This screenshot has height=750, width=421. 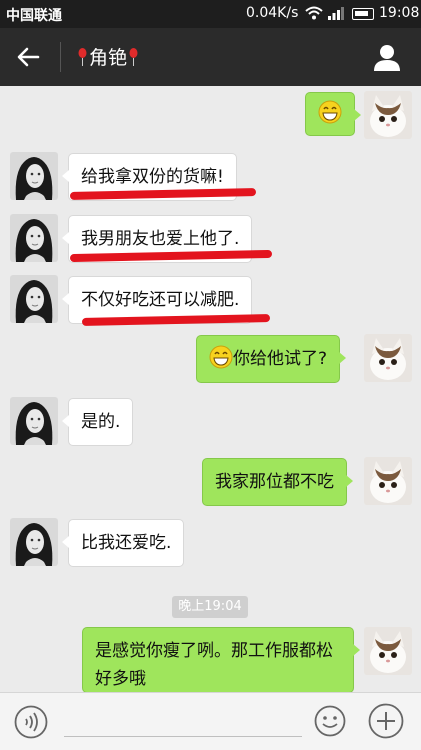 I want to click on message-text: 我男朋友也爱上他了., so click(x=160, y=239).